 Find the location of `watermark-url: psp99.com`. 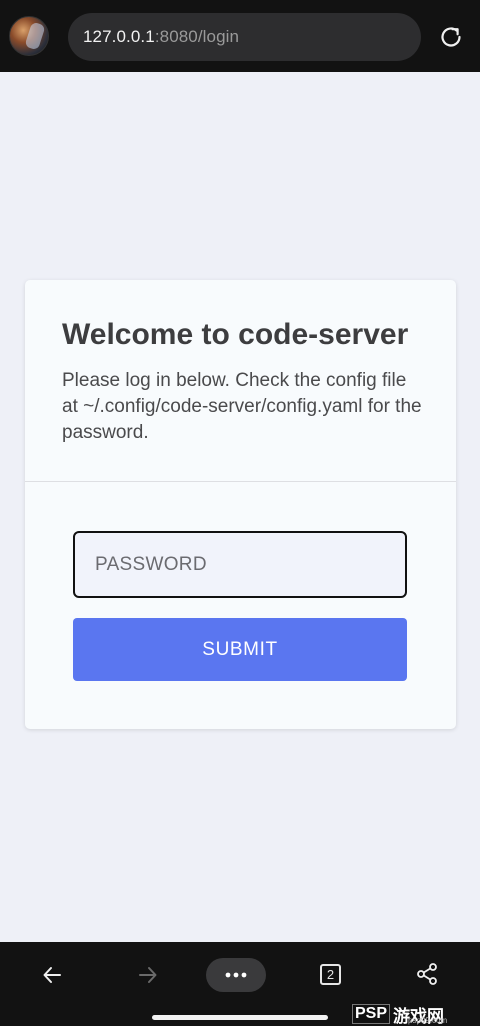

watermark-url: psp99.com is located at coordinates (428, 1020).